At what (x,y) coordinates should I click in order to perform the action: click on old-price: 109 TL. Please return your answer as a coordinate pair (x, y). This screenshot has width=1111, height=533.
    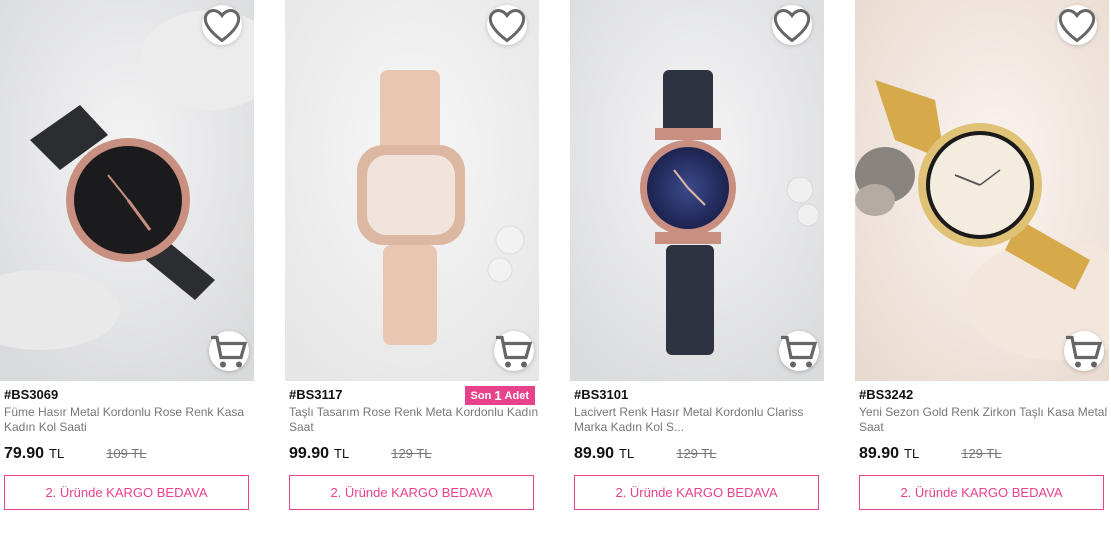
    Looking at the image, I should click on (126, 453).